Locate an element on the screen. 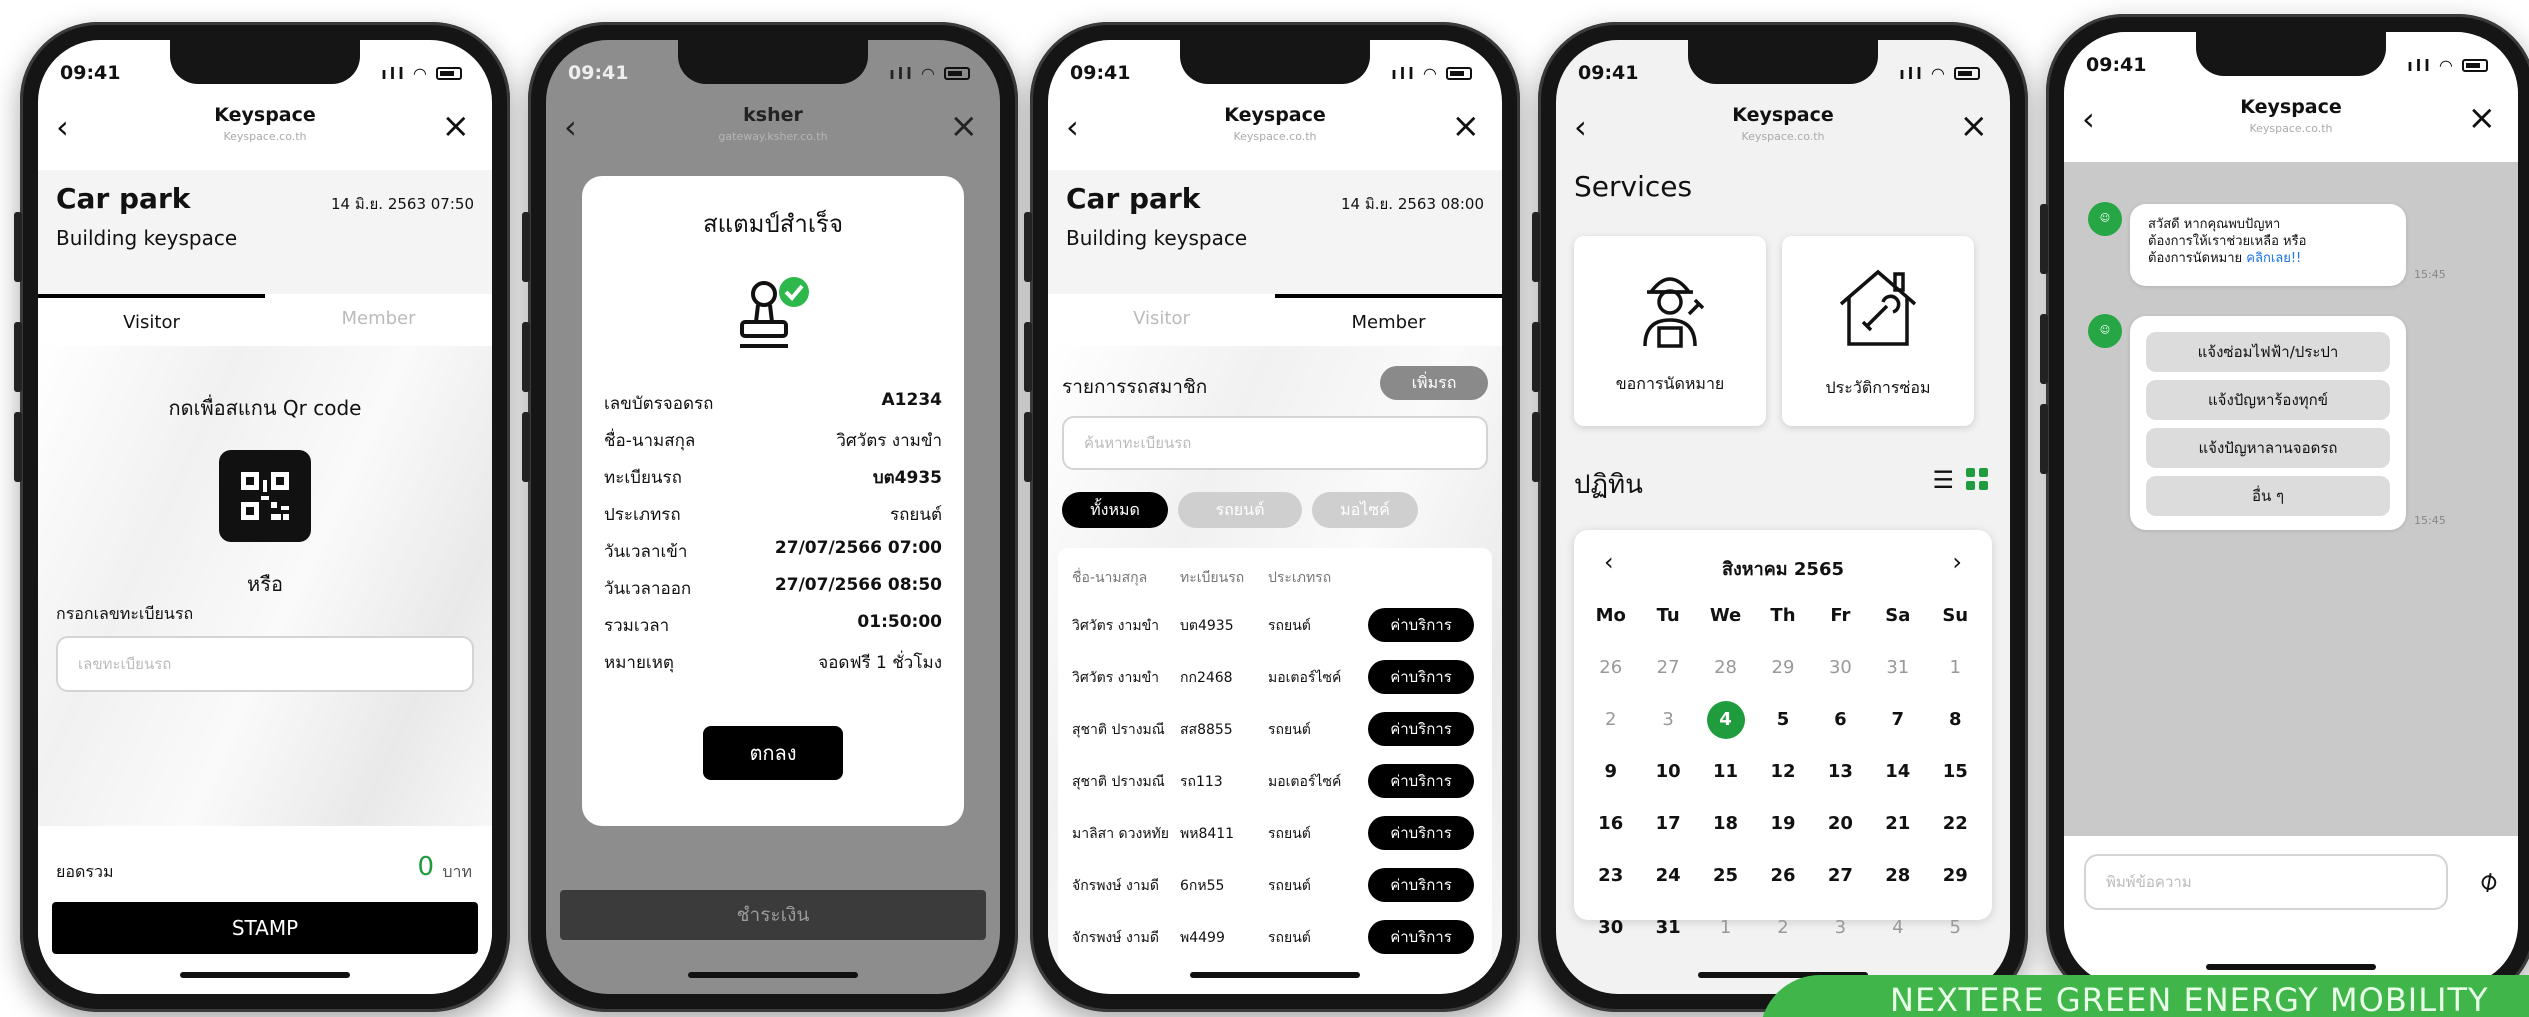 This screenshot has height=1017, width=2529. calendar-day: 25 is located at coordinates (1725, 880).